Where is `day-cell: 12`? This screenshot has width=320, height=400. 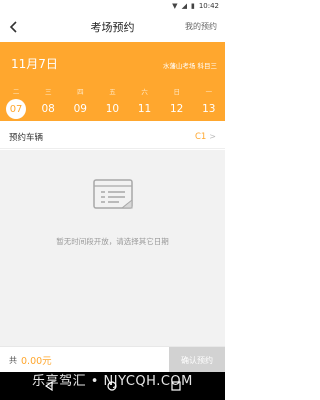
day-cell: 12 is located at coordinates (177, 109).